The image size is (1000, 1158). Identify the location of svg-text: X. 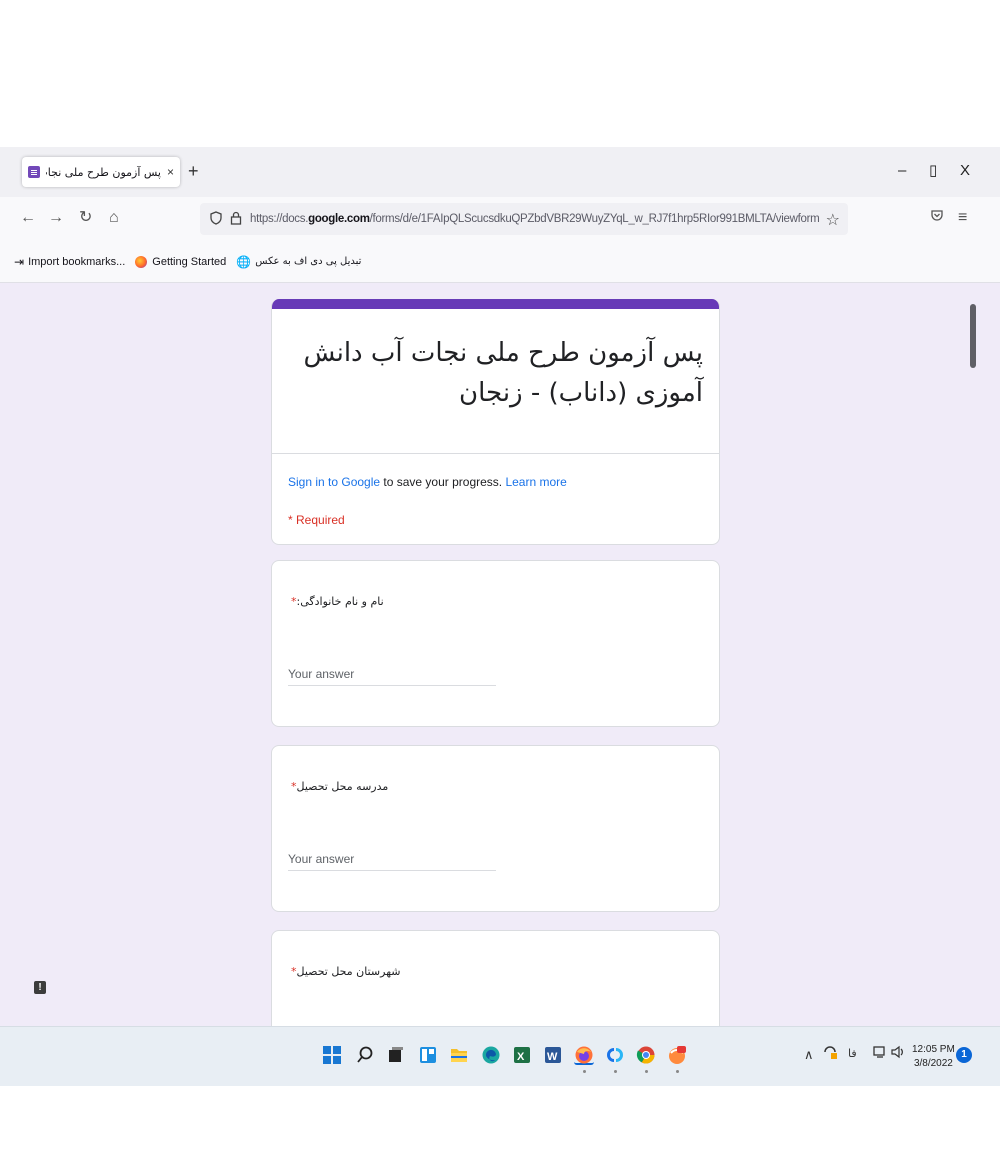
(521, 1057).